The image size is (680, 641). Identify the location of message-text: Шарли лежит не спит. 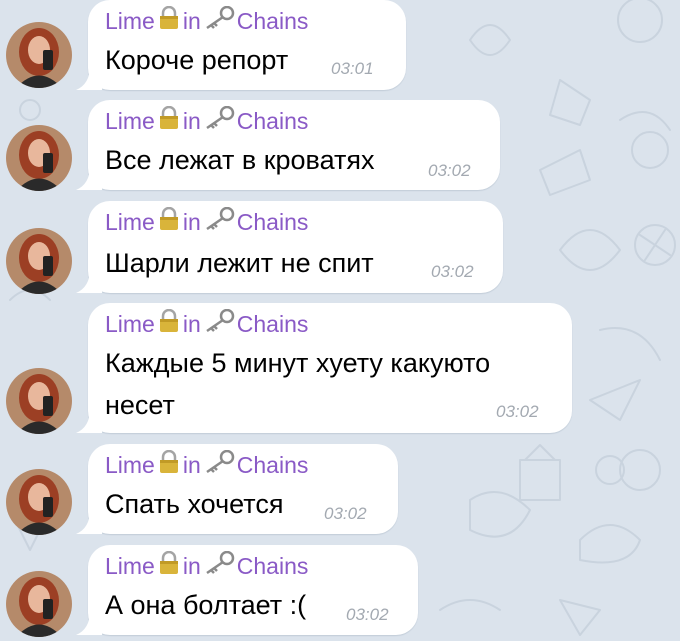
(239, 263).